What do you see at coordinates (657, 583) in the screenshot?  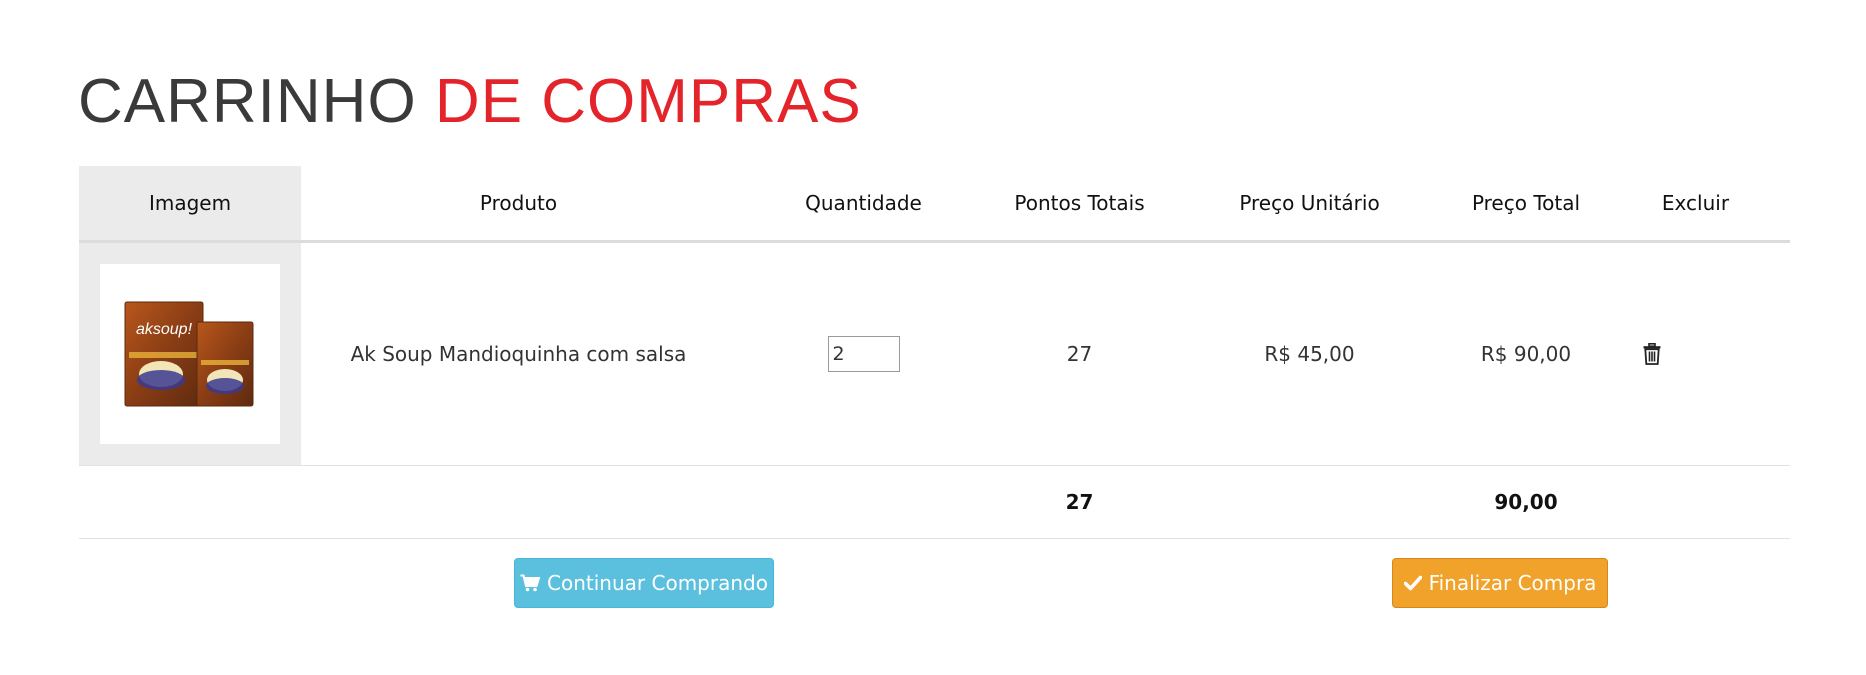 I see `continue-shopping-label: Continuar Comprando` at bounding box center [657, 583].